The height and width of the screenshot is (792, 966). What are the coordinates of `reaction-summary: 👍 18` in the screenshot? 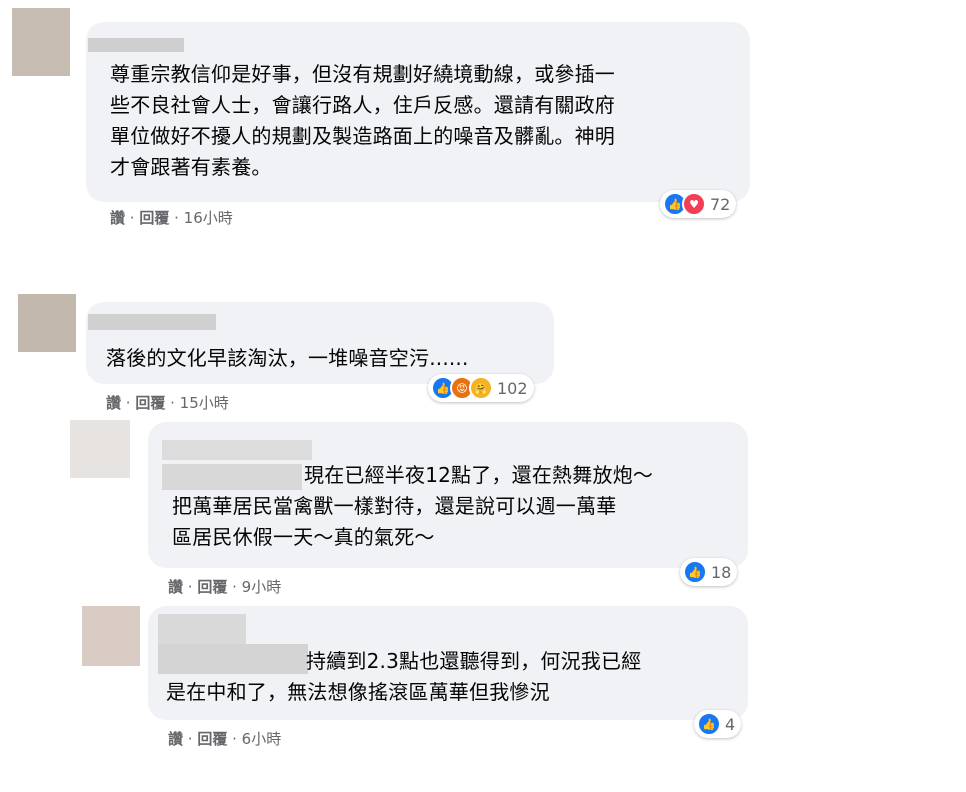 It's located at (709, 572).